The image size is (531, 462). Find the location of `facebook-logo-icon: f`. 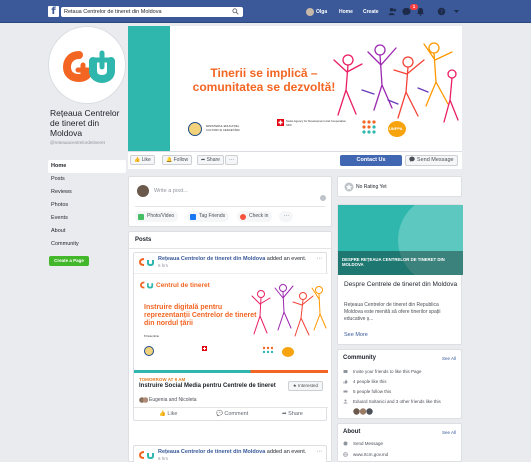

facebook-logo-icon: f is located at coordinates (53, 11).